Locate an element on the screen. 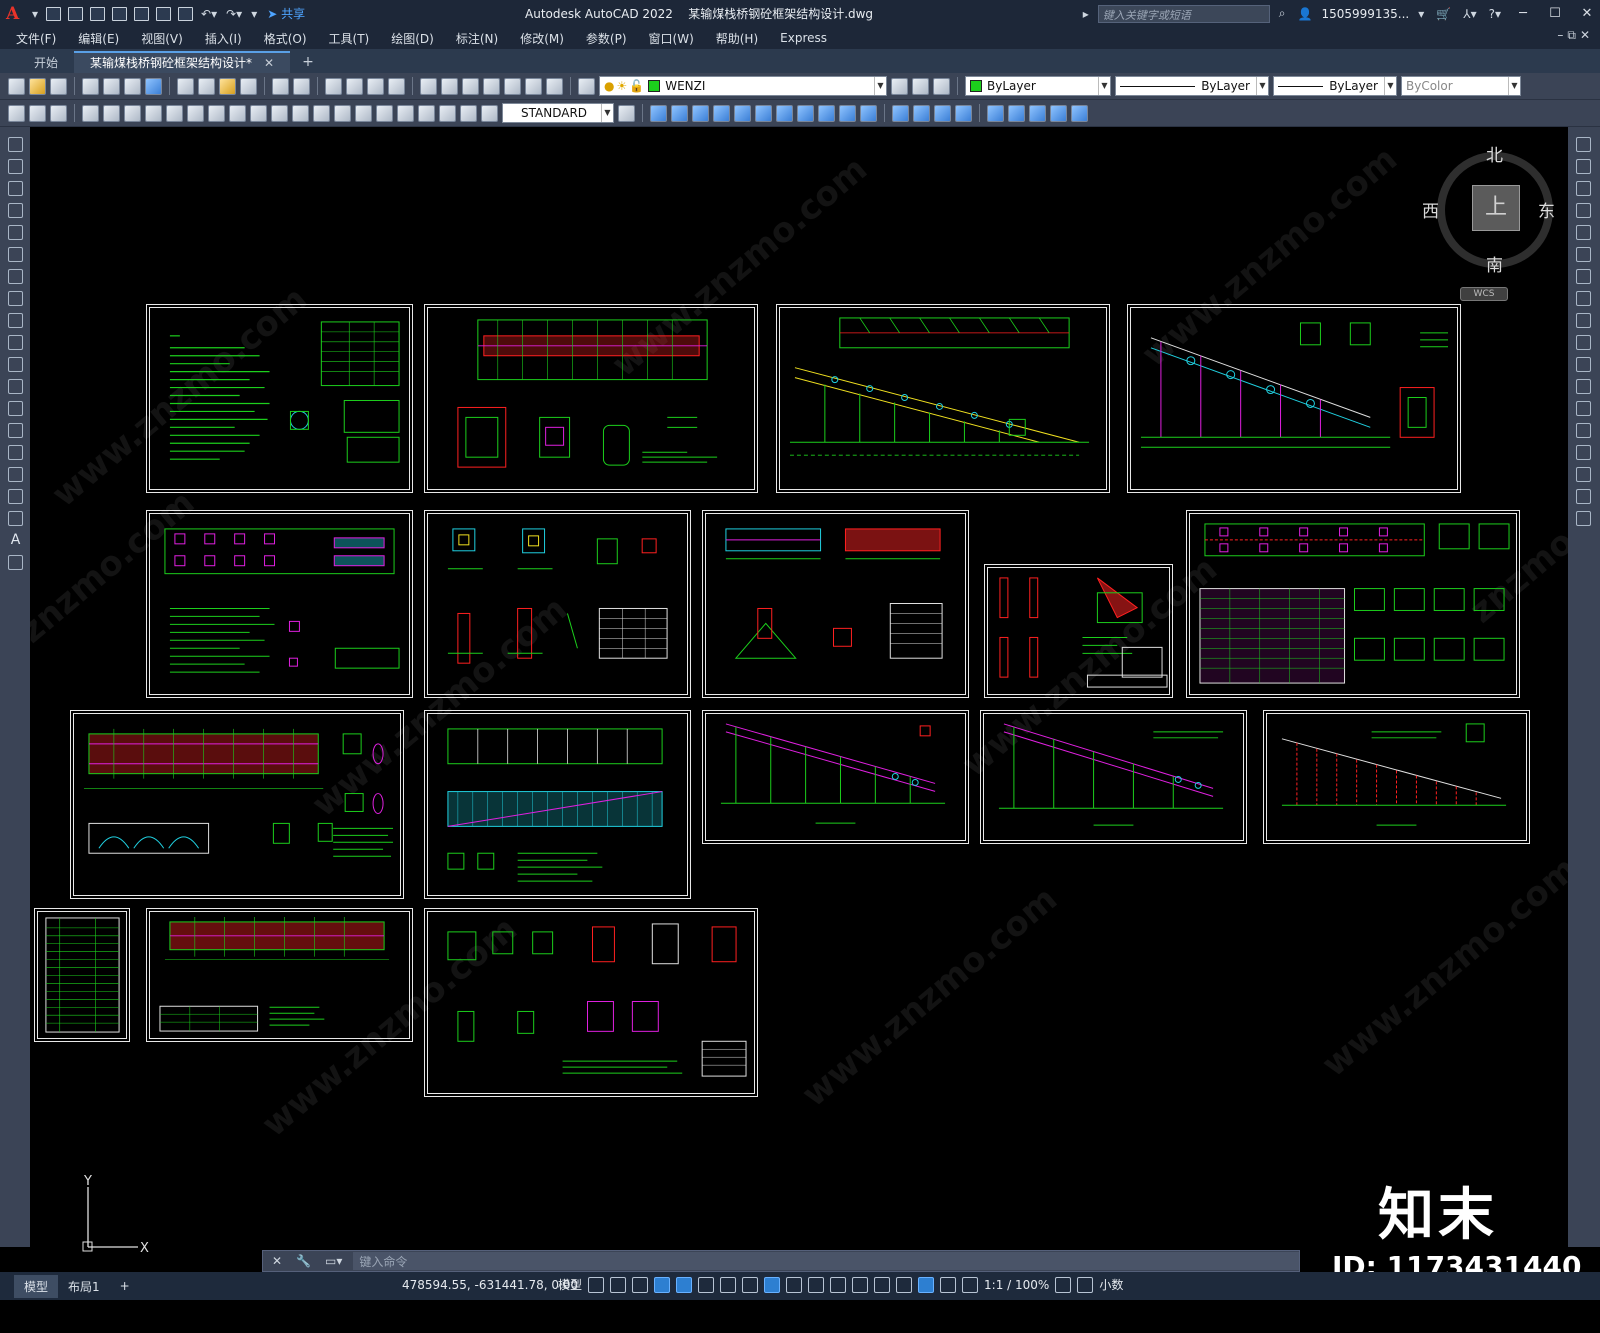  continue-dimension-icon is located at coordinates (300, 113).